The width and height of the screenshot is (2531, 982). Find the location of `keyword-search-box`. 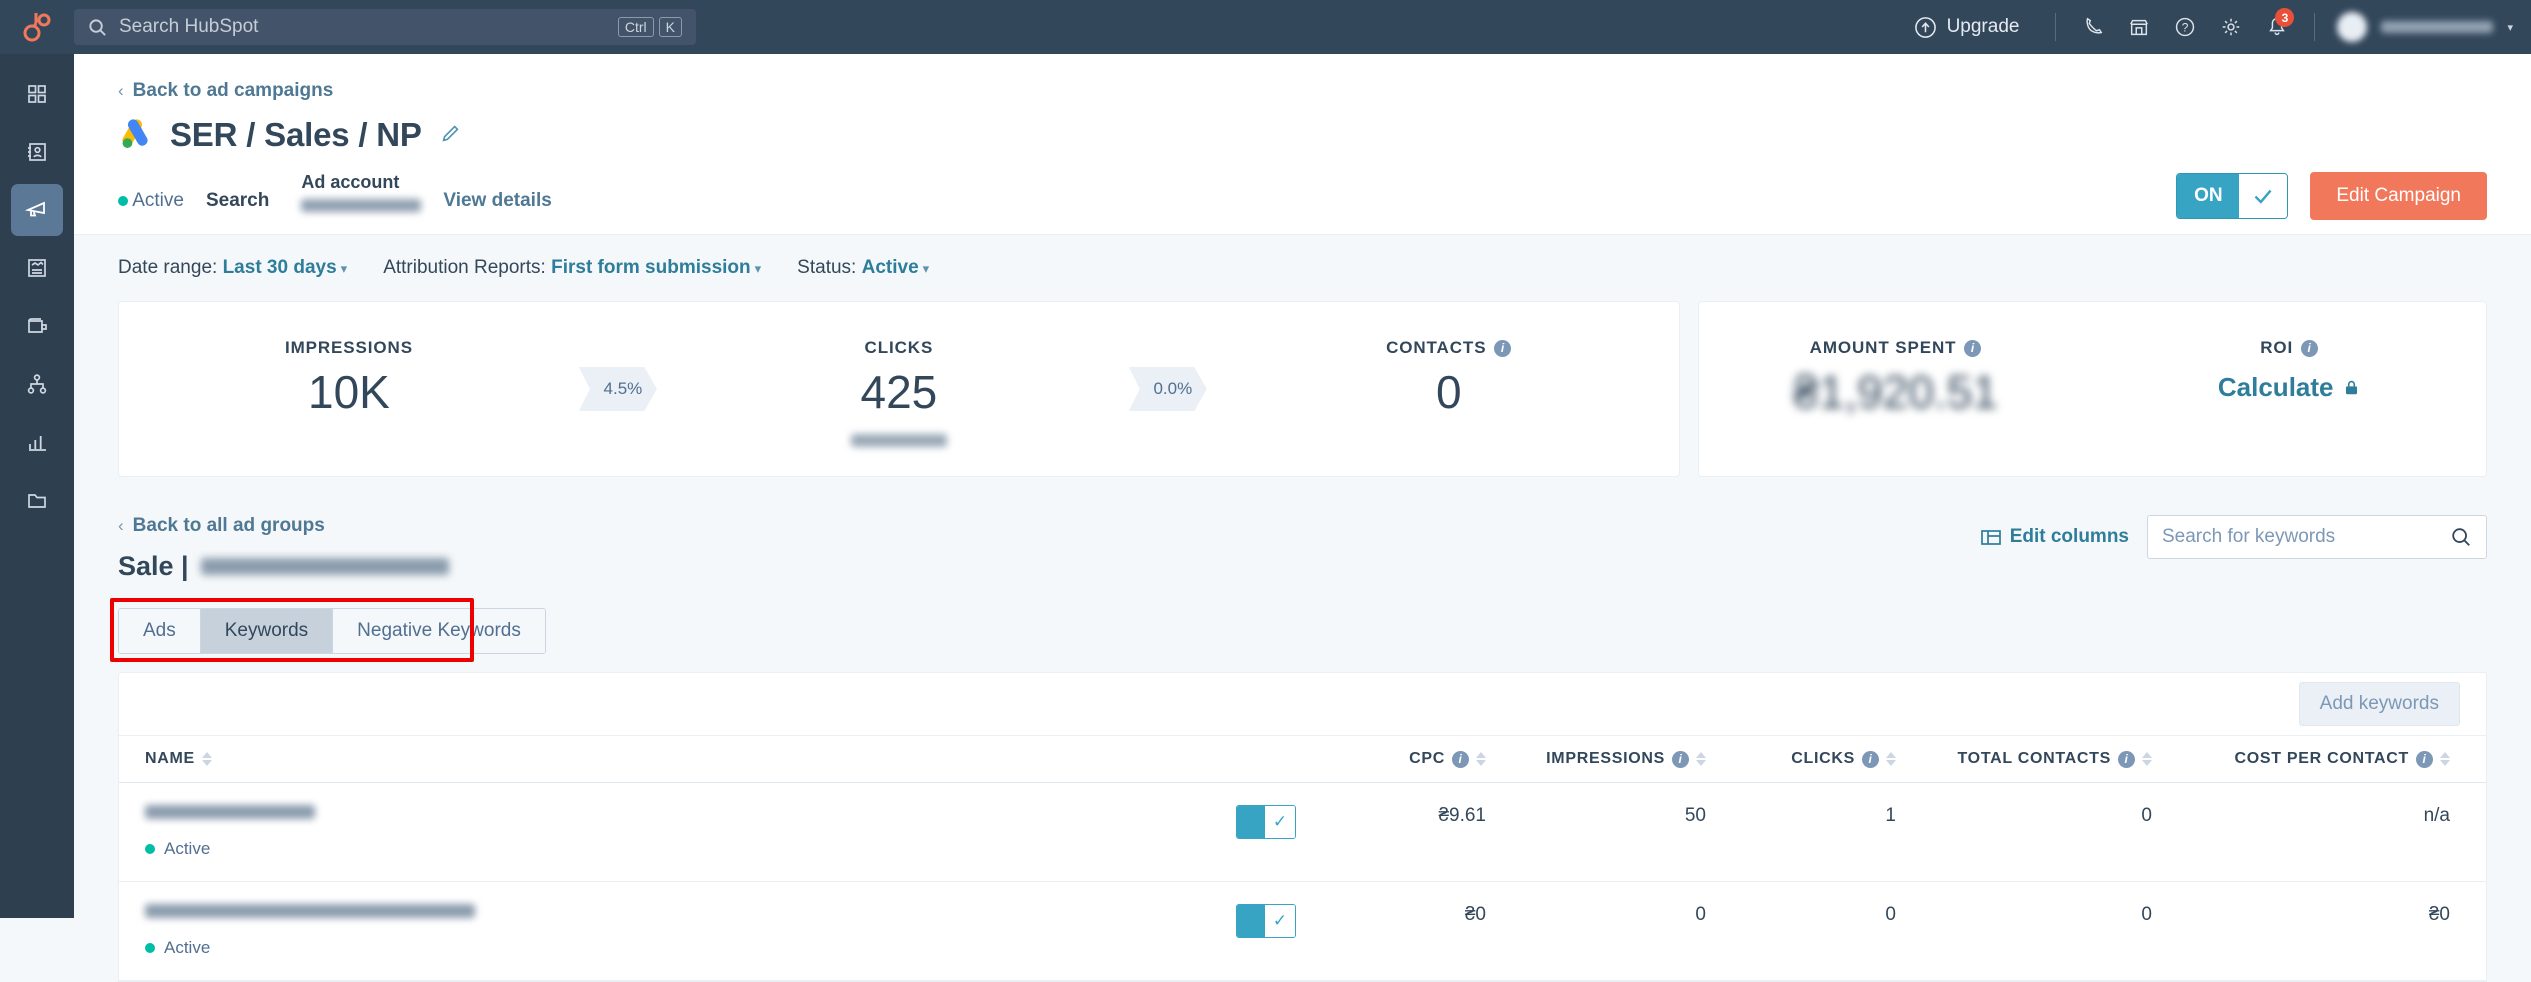

keyword-search-box is located at coordinates (2317, 537).